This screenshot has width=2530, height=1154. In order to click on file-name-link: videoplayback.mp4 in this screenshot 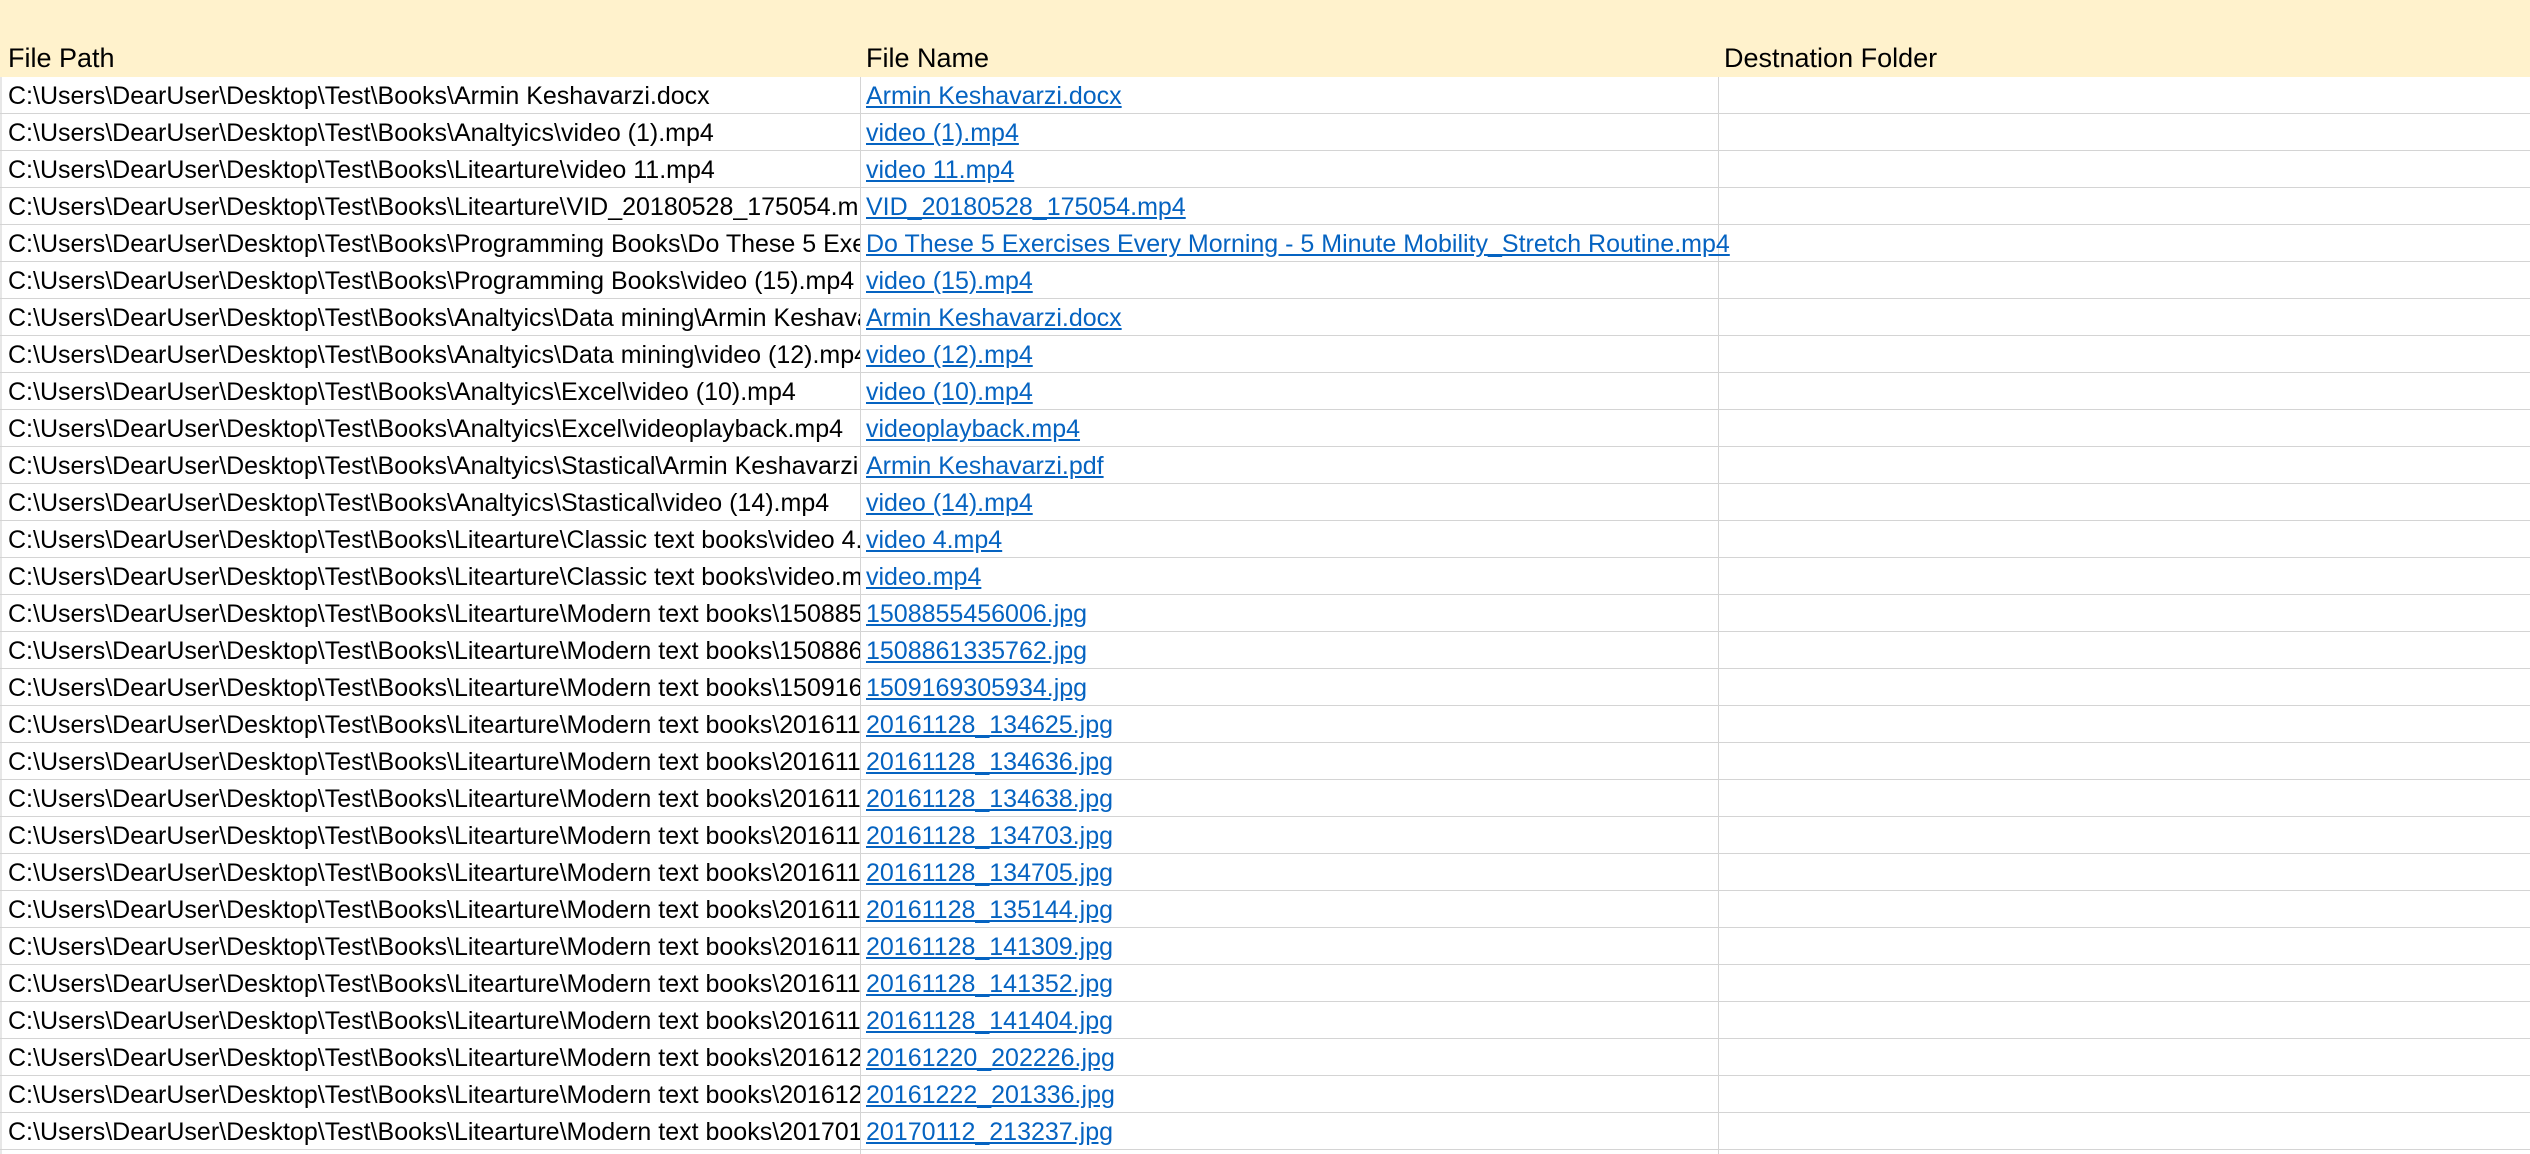, I will do `click(973, 428)`.